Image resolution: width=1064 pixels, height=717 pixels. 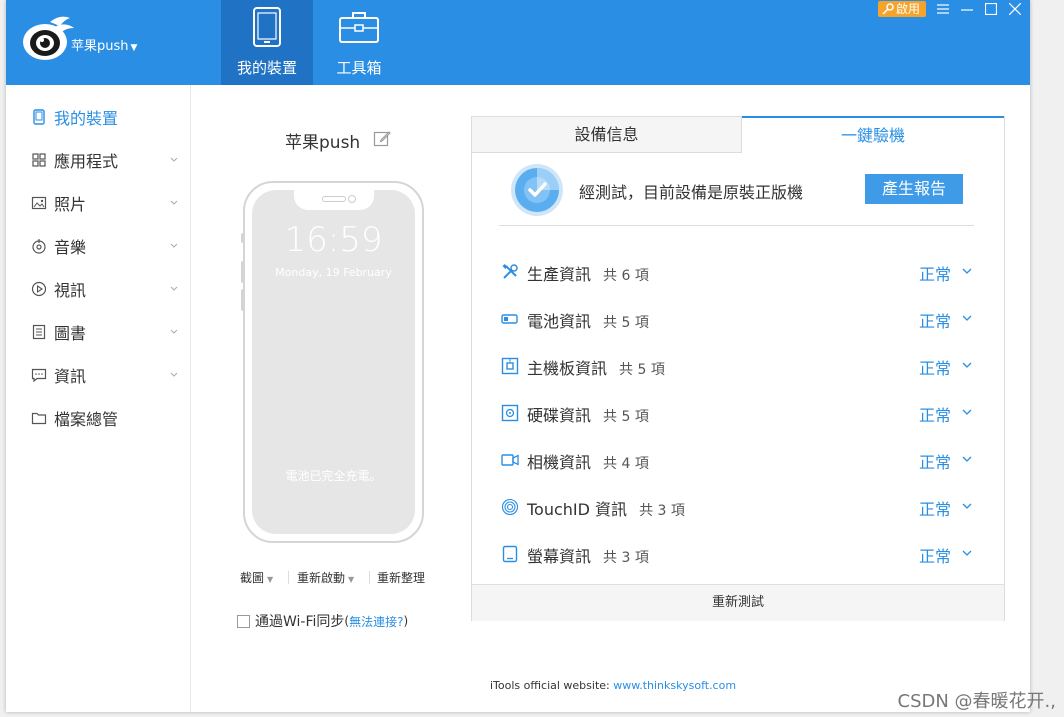 What do you see at coordinates (98, 374) in the screenshot?
I see `sidebar-item-messages: 資訊` at bounding box center [98, 374].